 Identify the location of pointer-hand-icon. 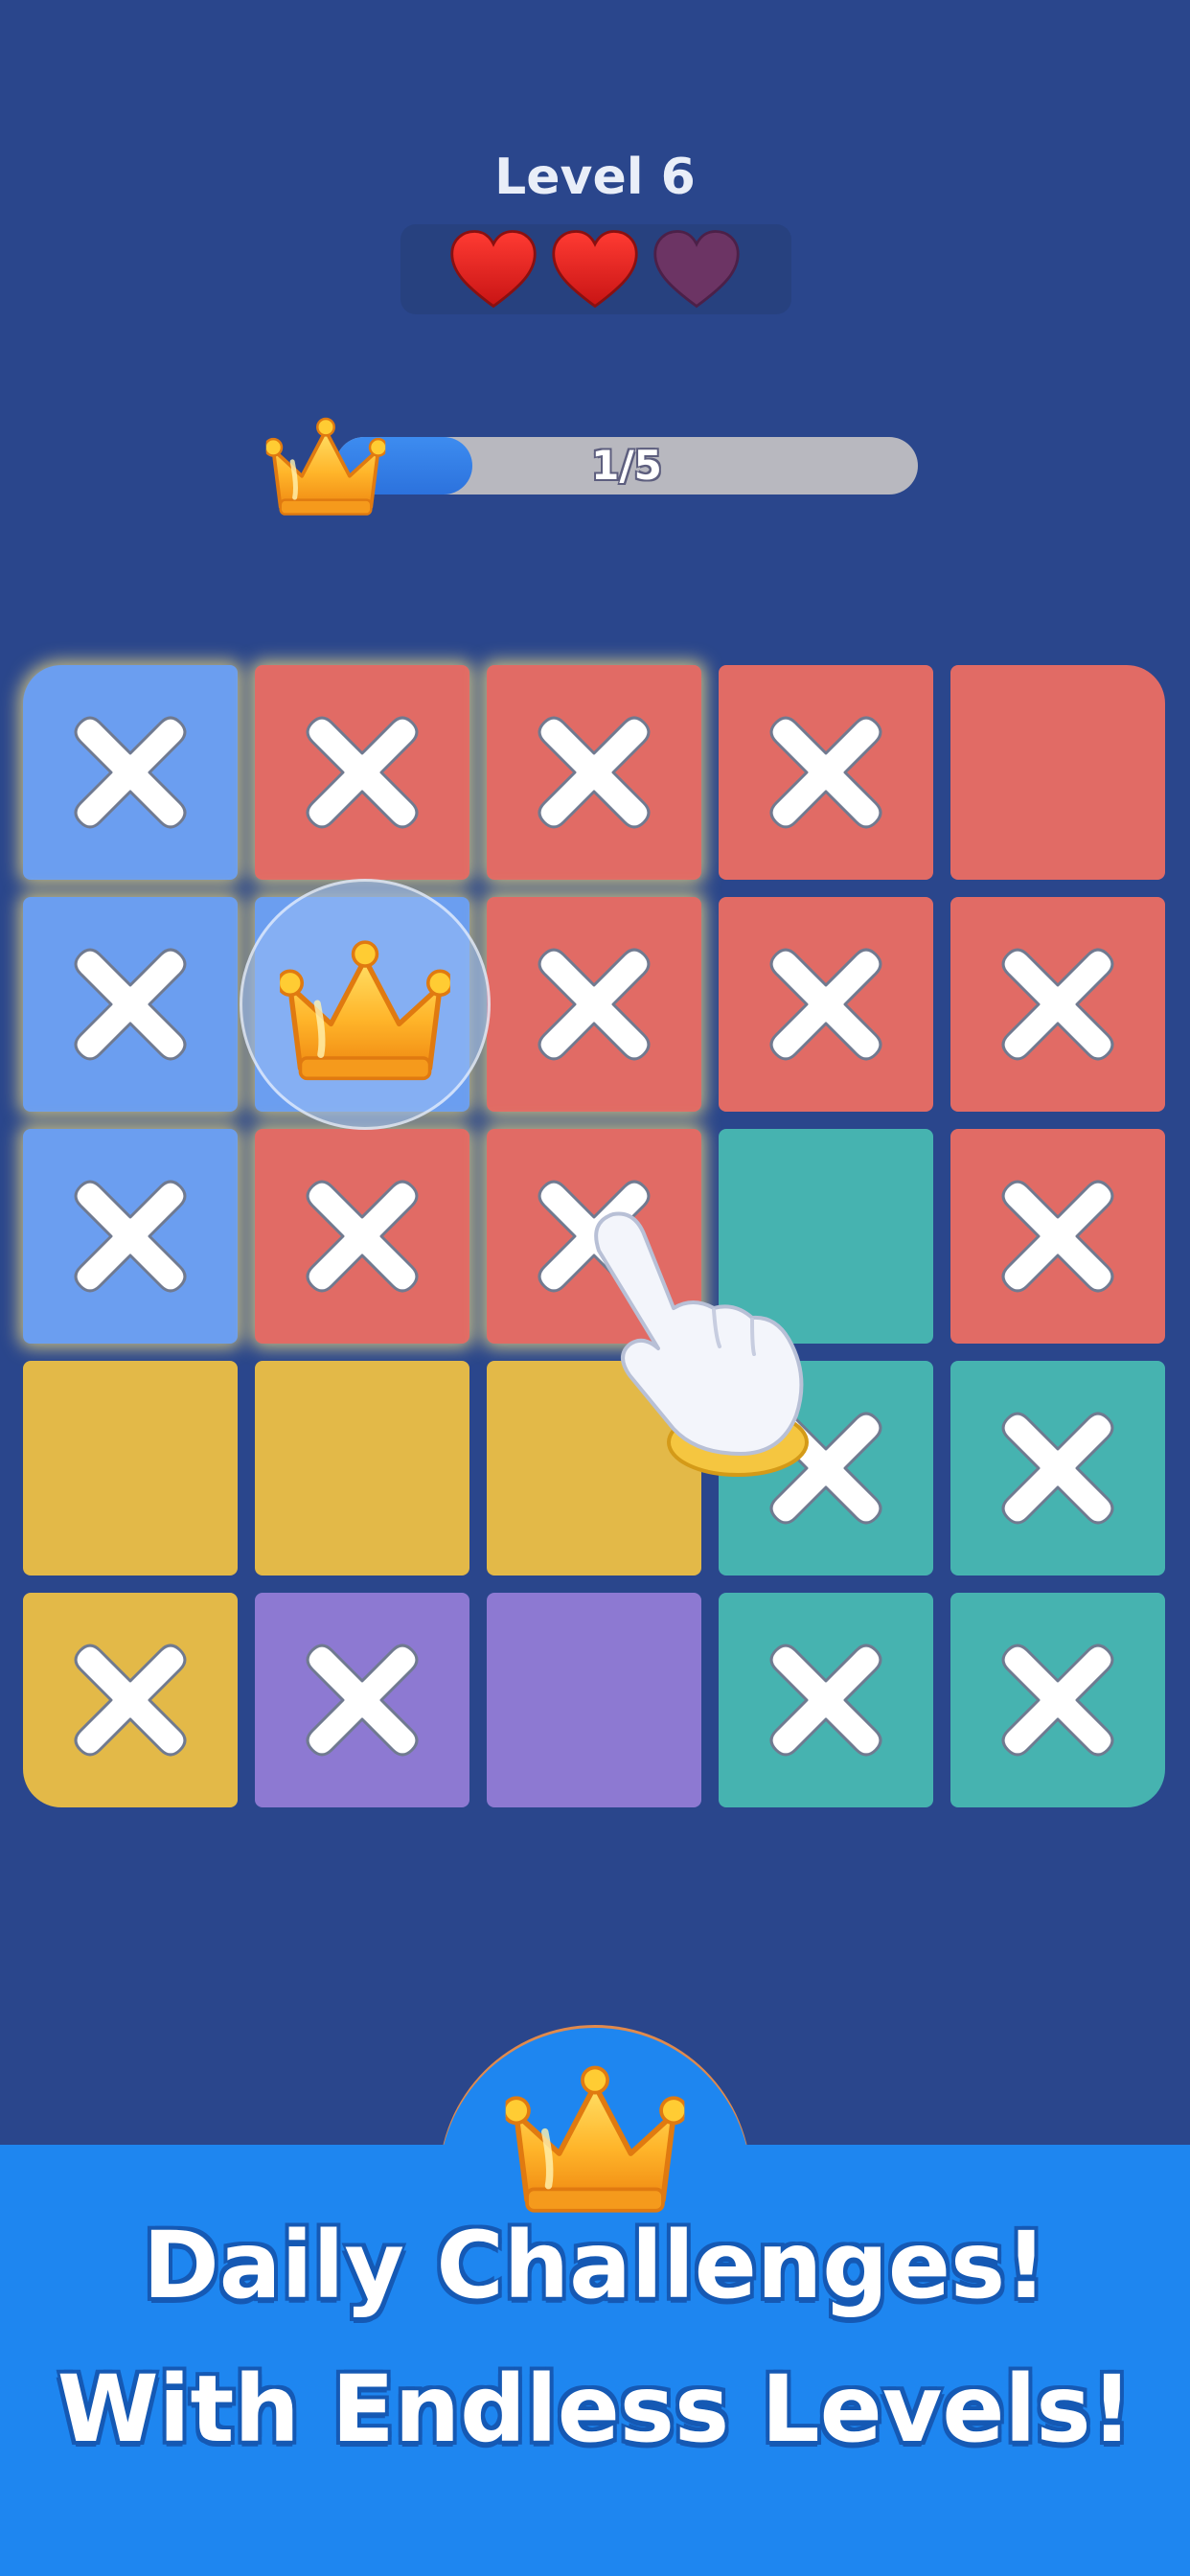
(701, 1344).